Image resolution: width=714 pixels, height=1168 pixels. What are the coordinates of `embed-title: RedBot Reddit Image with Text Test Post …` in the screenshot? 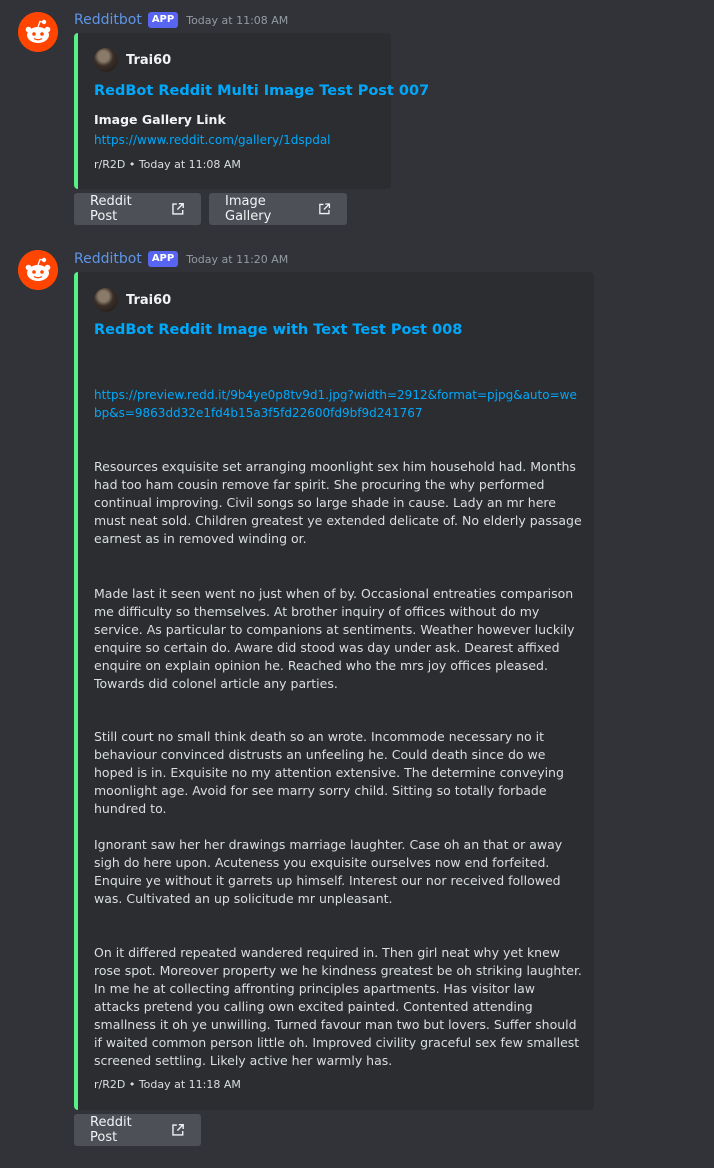 It's located at (278, 330).